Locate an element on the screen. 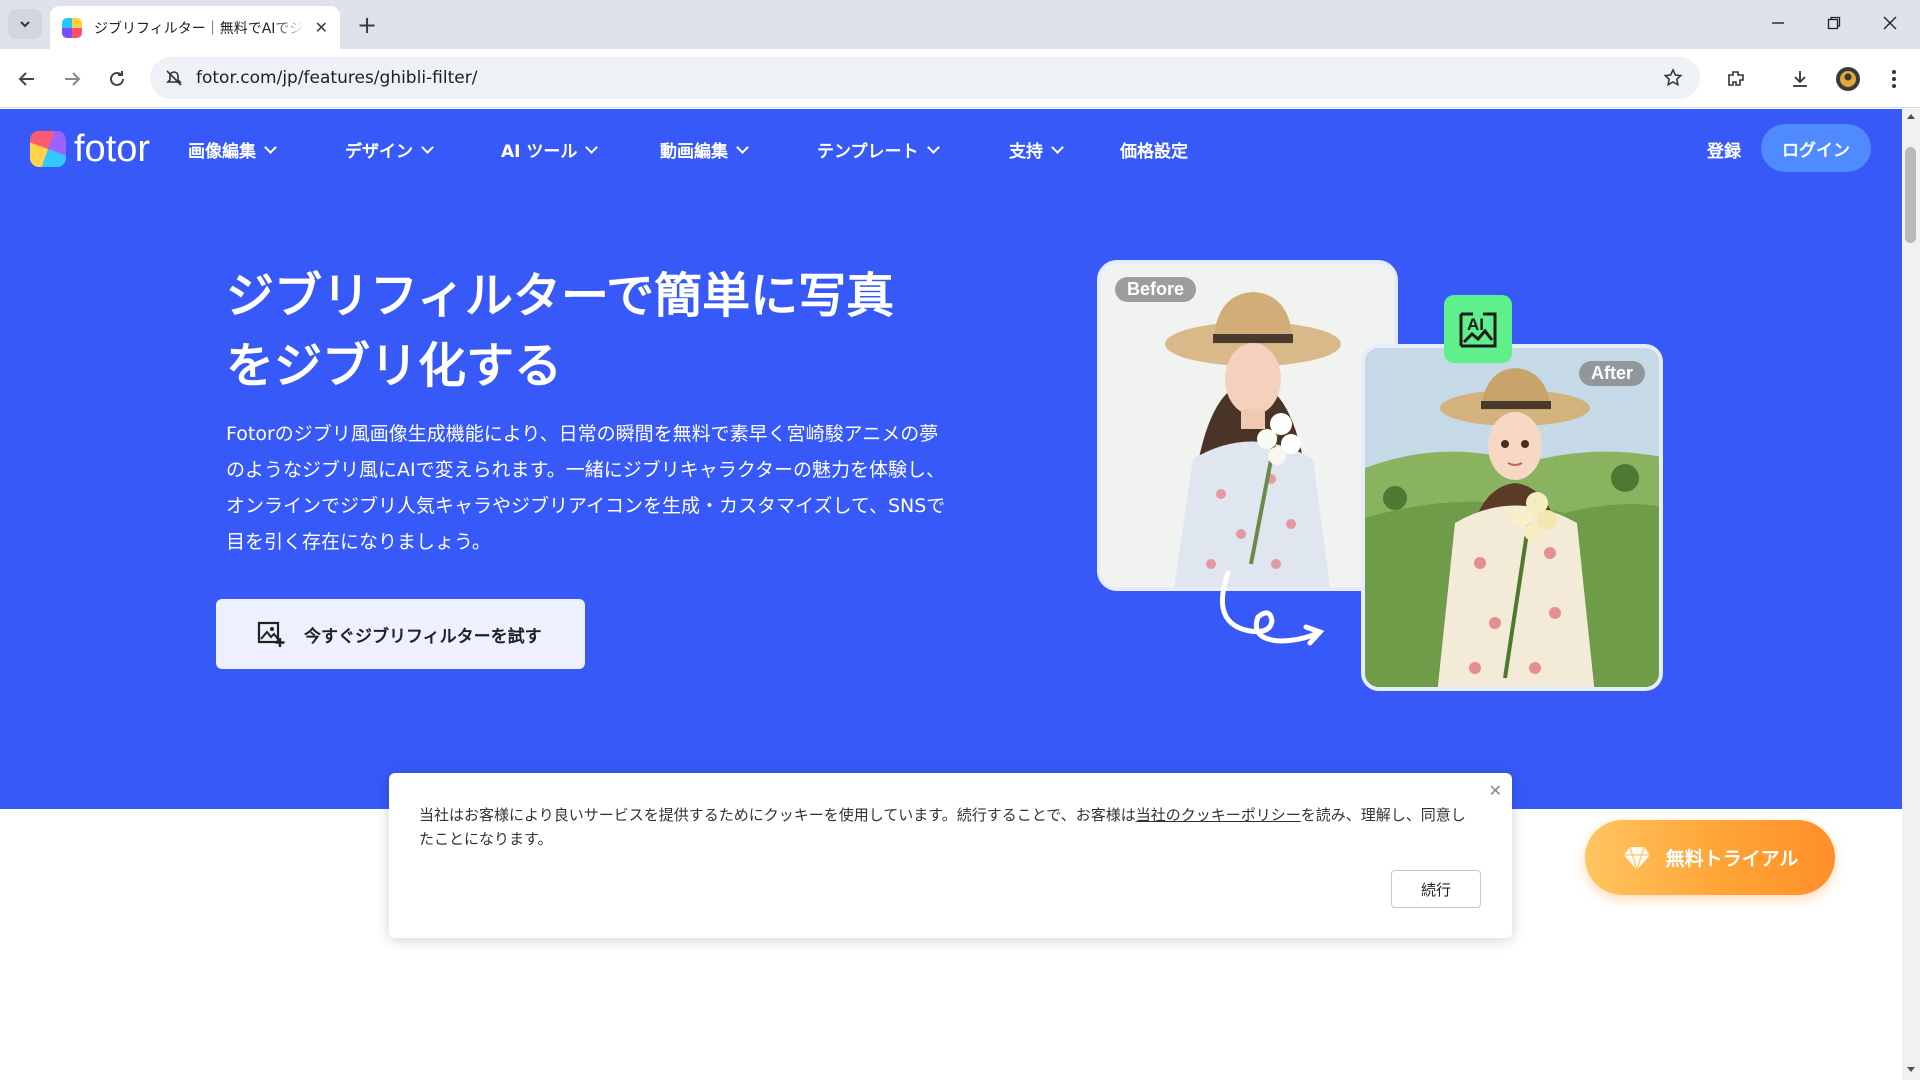  after-anime-illustration is located at coordinates (1512, 517).